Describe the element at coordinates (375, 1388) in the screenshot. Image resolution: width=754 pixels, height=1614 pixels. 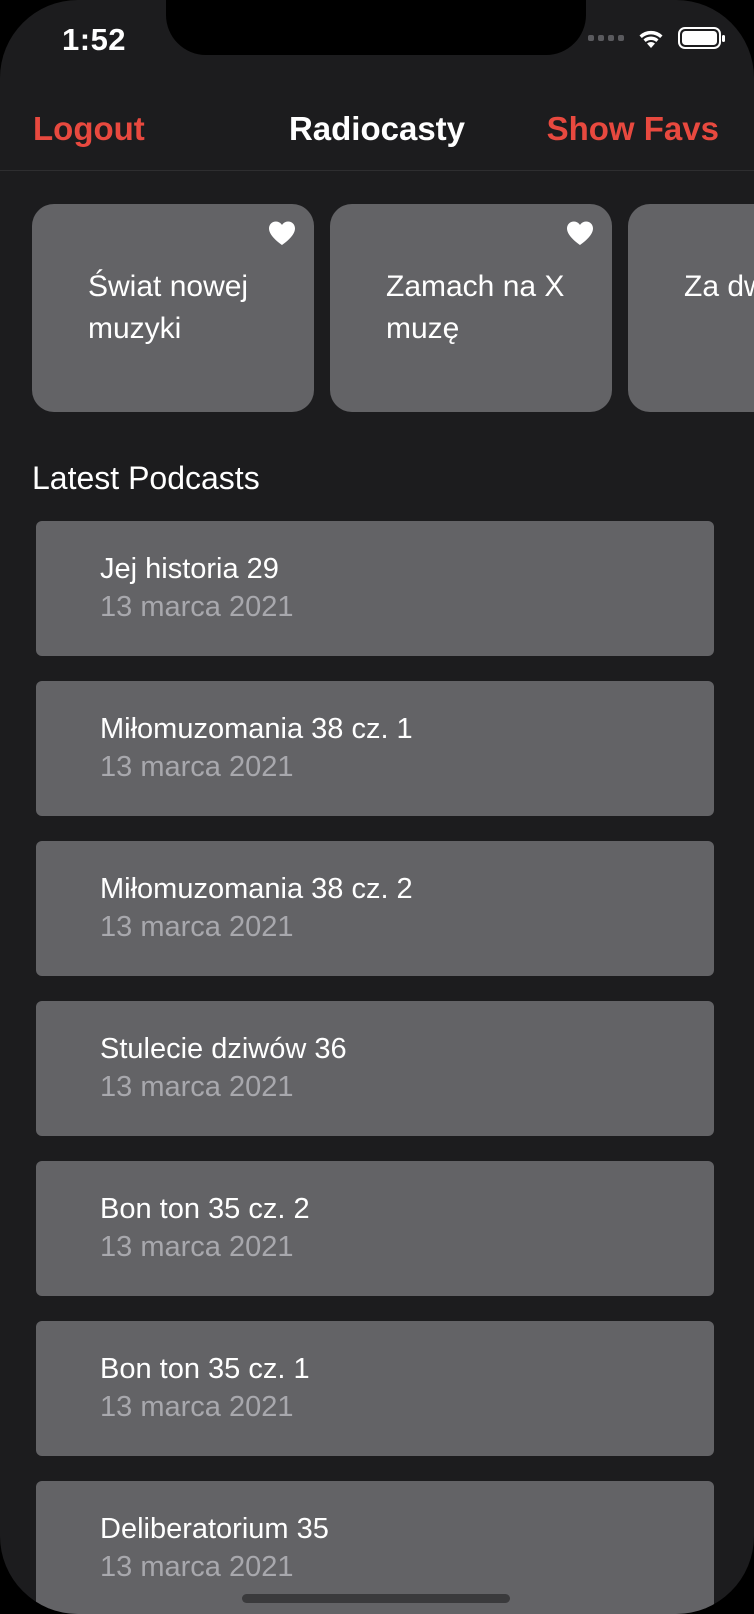
I see `podcast-row: Bon ton 35 cz. 1 13 marca 2021` at that location.